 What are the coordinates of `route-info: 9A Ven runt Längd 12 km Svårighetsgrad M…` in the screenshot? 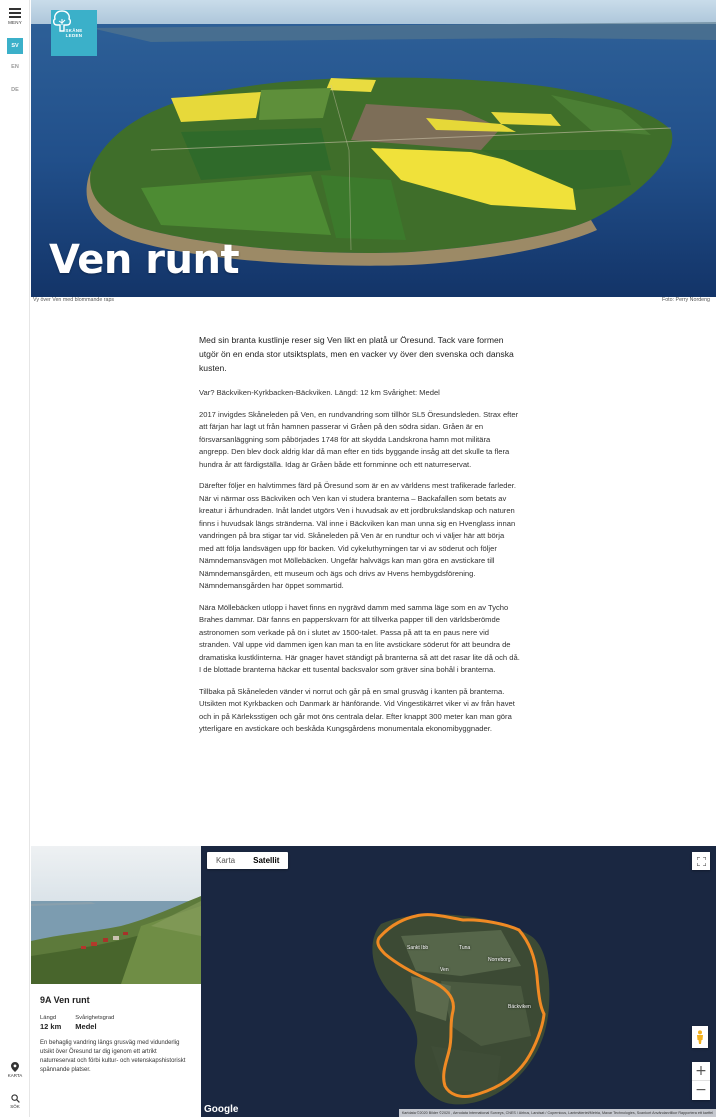 It's located at (116, 1029).